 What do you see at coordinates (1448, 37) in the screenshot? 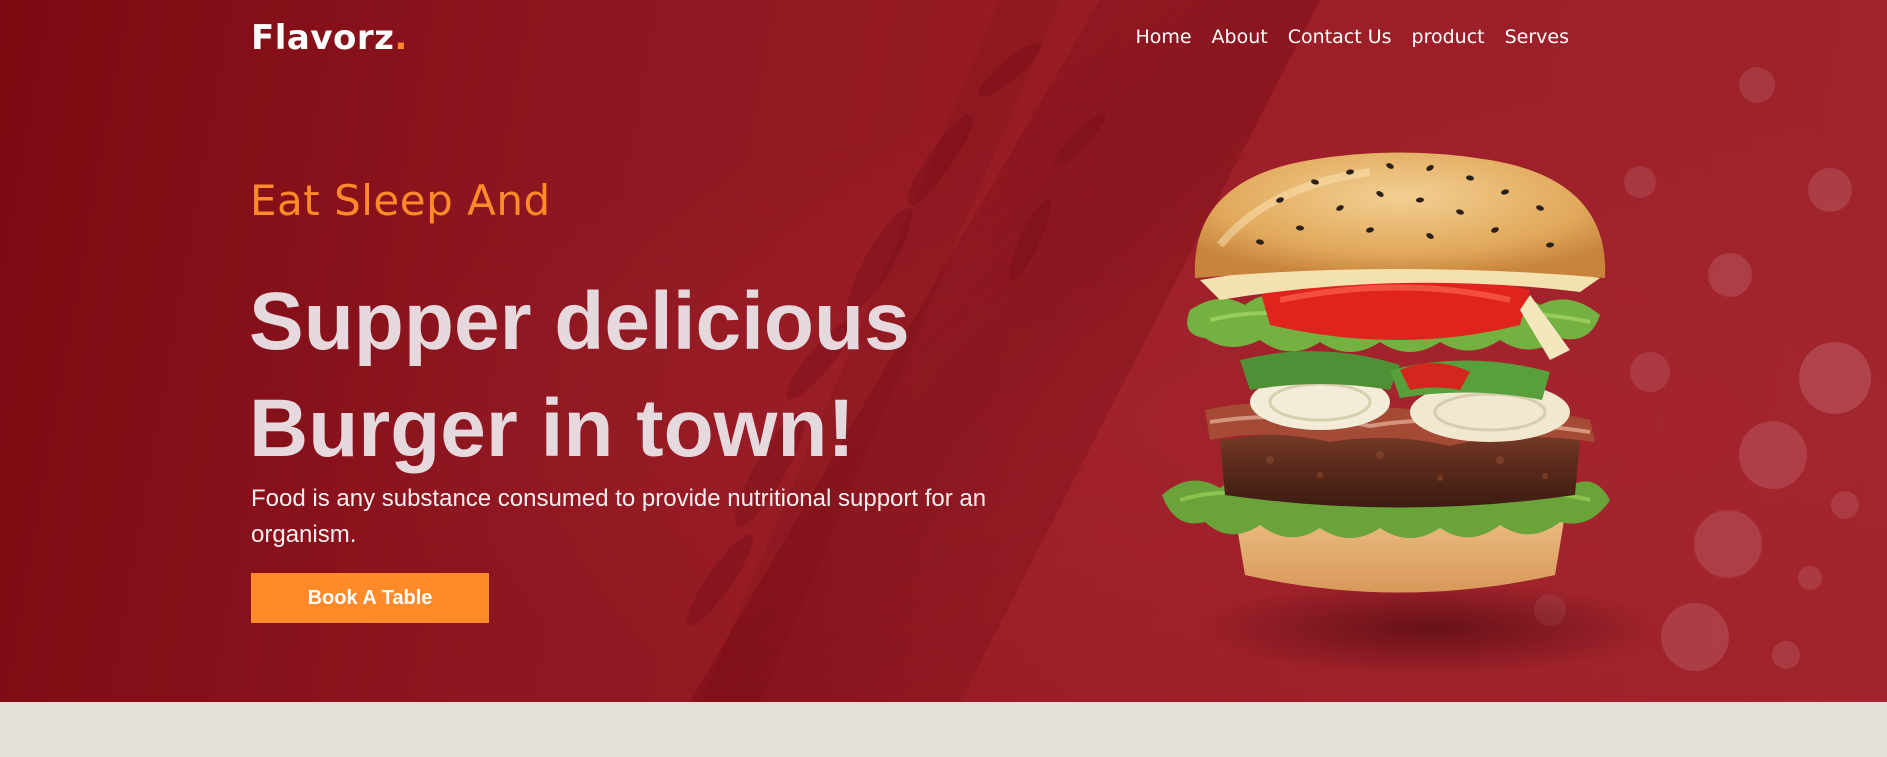
I see `nav-item-product: product` at bounding box center [1448, 37].